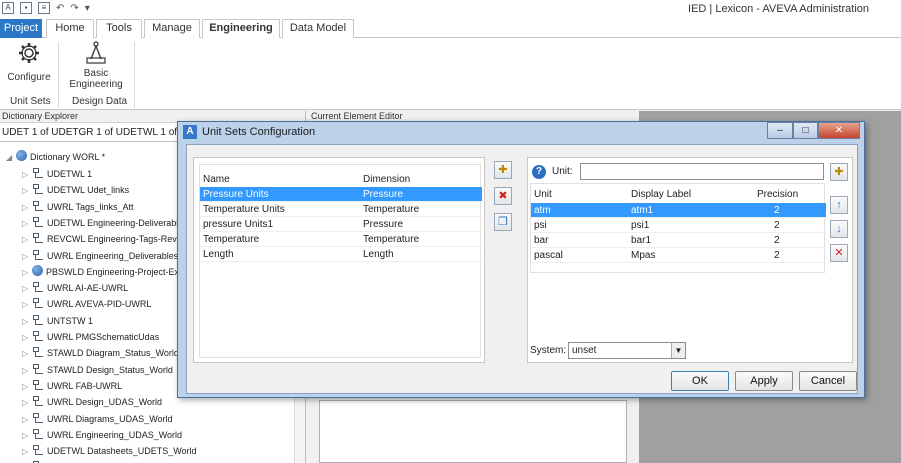  I want to click on tree-item-label: UWRL AVEVA-PID-UWRL, so click(99, 304).